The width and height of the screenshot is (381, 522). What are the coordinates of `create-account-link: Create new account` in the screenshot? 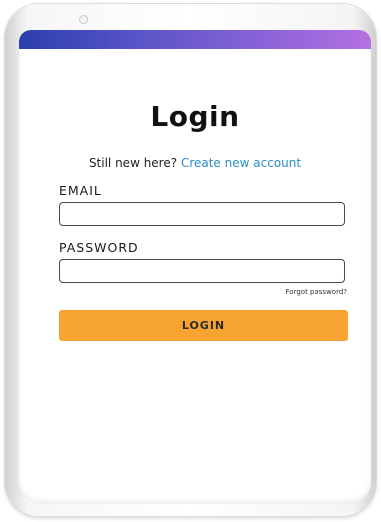 It's located at (241, 163).